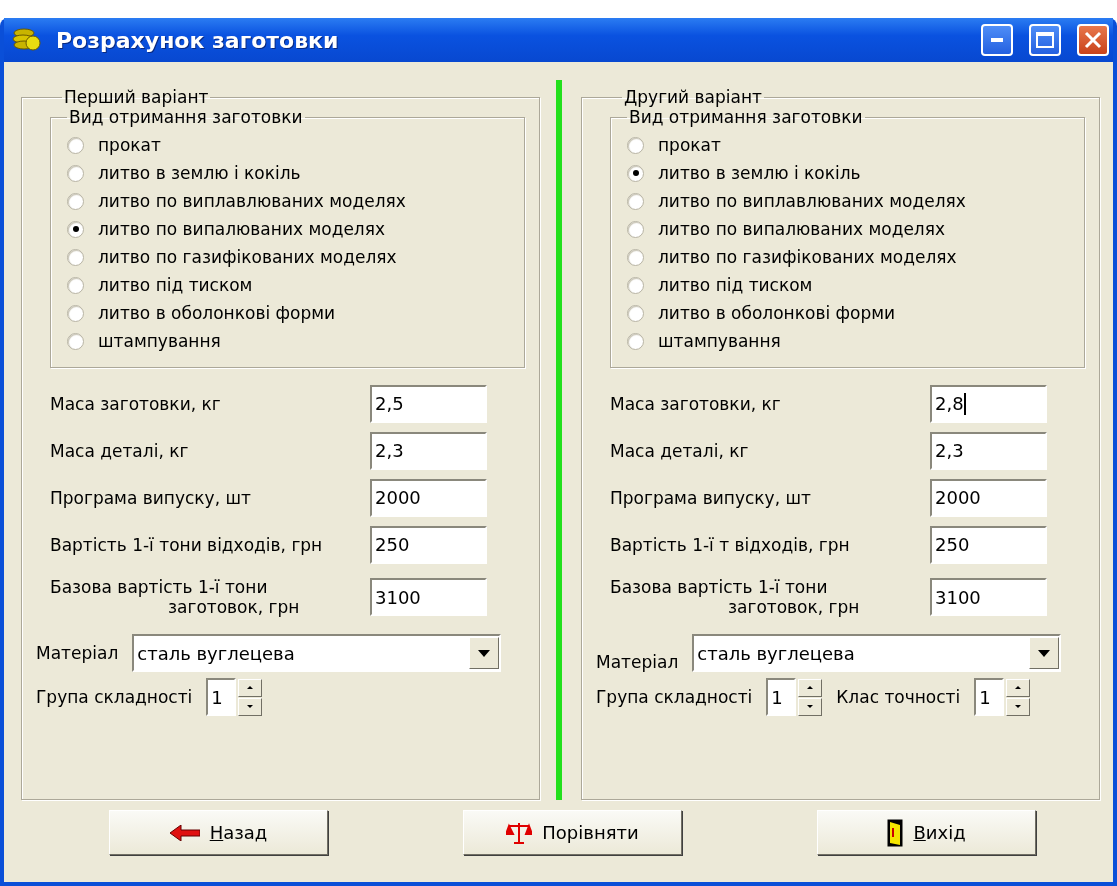 The width and height of the screenshot is (1117, 886). What do you see at coordinates (187, 544) in the screenshot?
I see `field-label: Вартість 1-ї тони відходів, грн` at bounding box center [187, 544].